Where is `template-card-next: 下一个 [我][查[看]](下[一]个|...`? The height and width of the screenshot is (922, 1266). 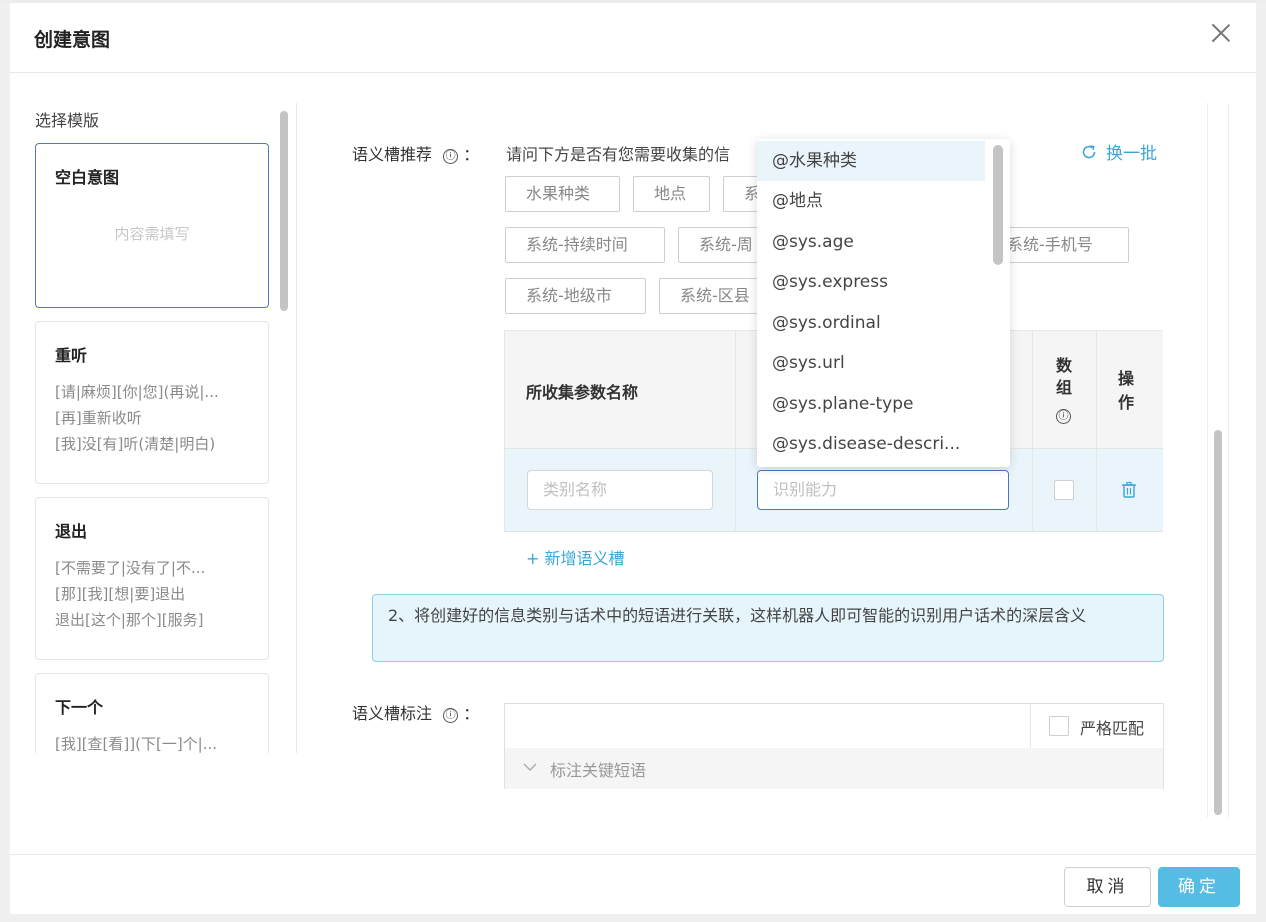
template-card-next: 下一个 [我][查[看]](下[一]个|... is located at coordinates (152, 713).